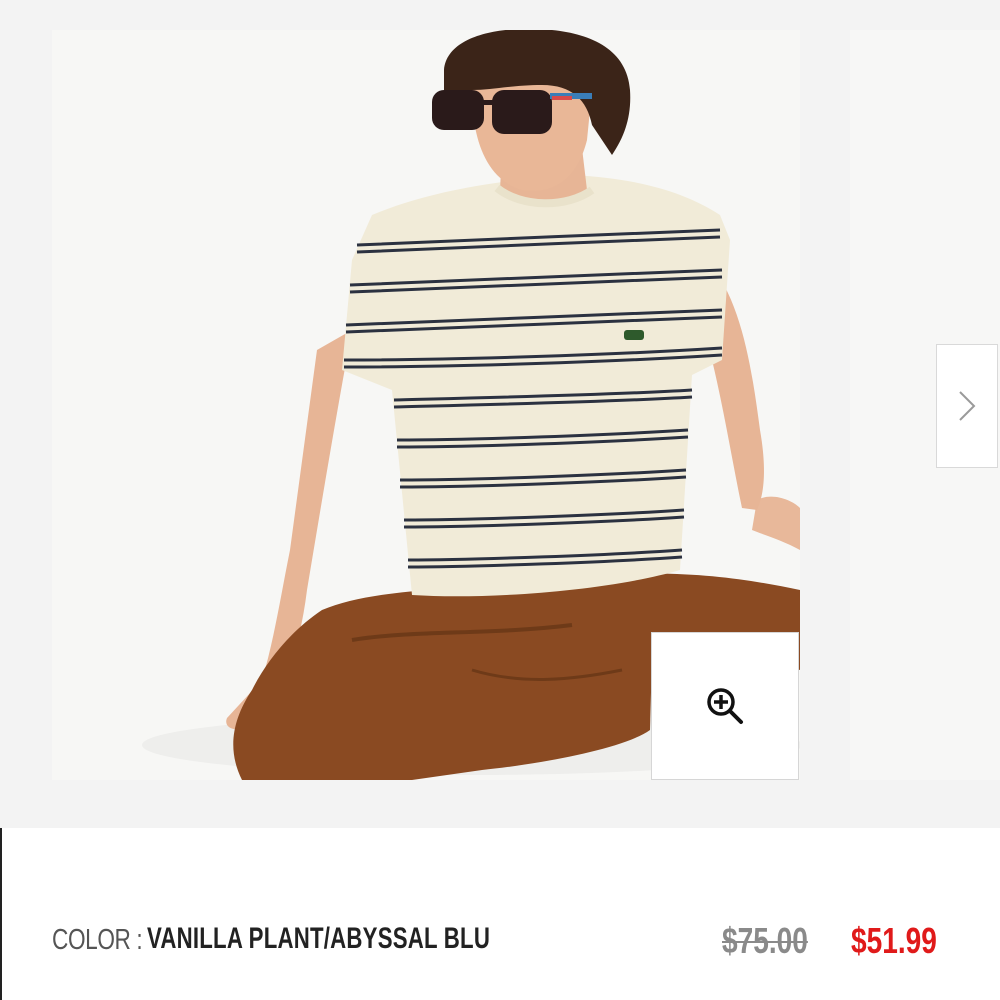 The width and height of the screenshot is (1000, 1000). I want to click on next-image-button, so click(967, 406).